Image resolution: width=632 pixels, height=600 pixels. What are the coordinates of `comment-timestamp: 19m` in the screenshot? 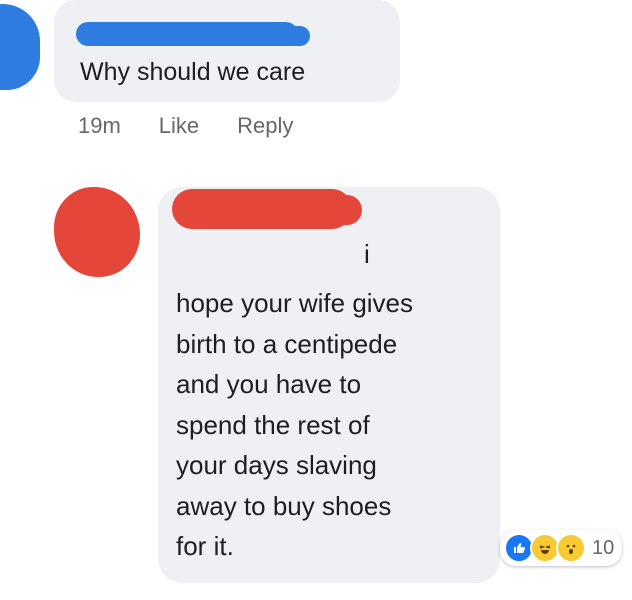 It's located at (99, 126).